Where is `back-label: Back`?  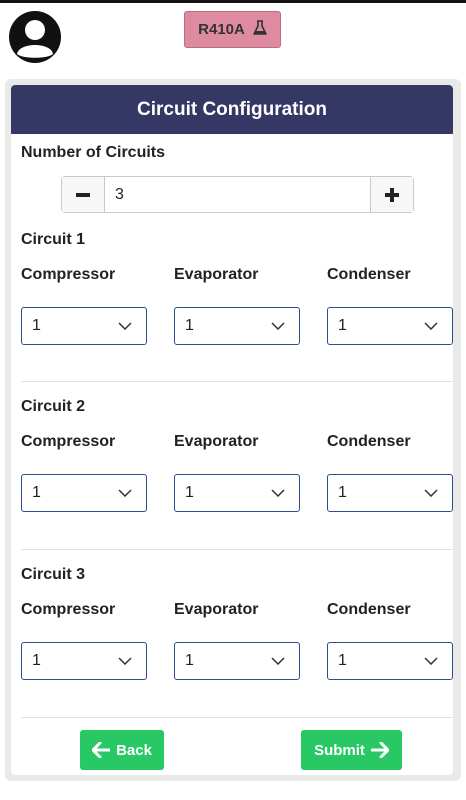
back-label: Back is located at coordinates (134, 750).